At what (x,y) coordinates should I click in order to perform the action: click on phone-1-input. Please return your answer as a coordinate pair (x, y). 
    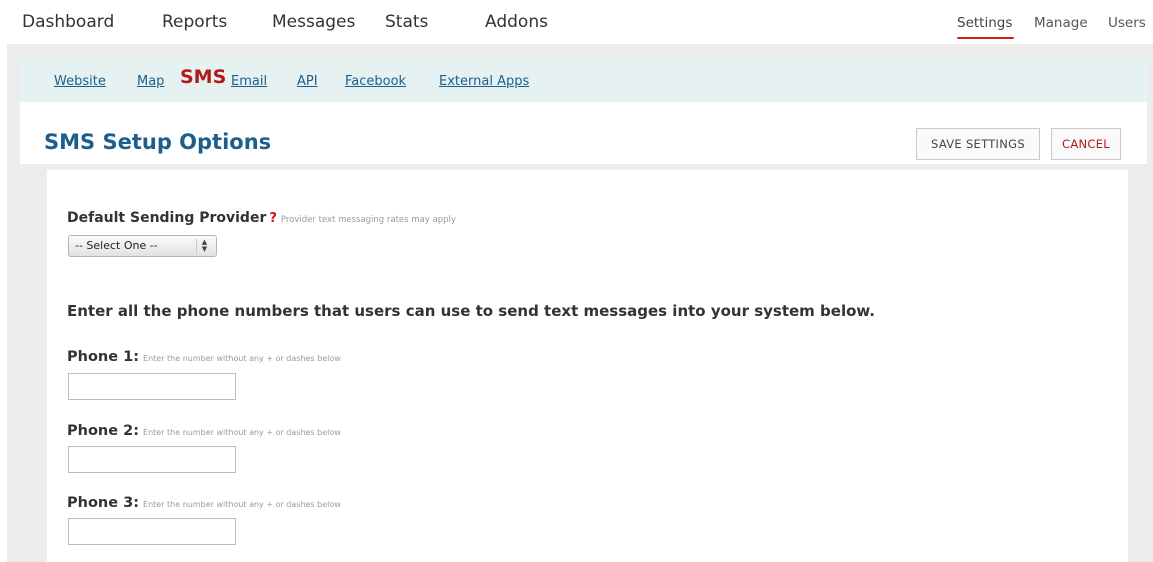
    Looking at the image, I should click on (152, 386).